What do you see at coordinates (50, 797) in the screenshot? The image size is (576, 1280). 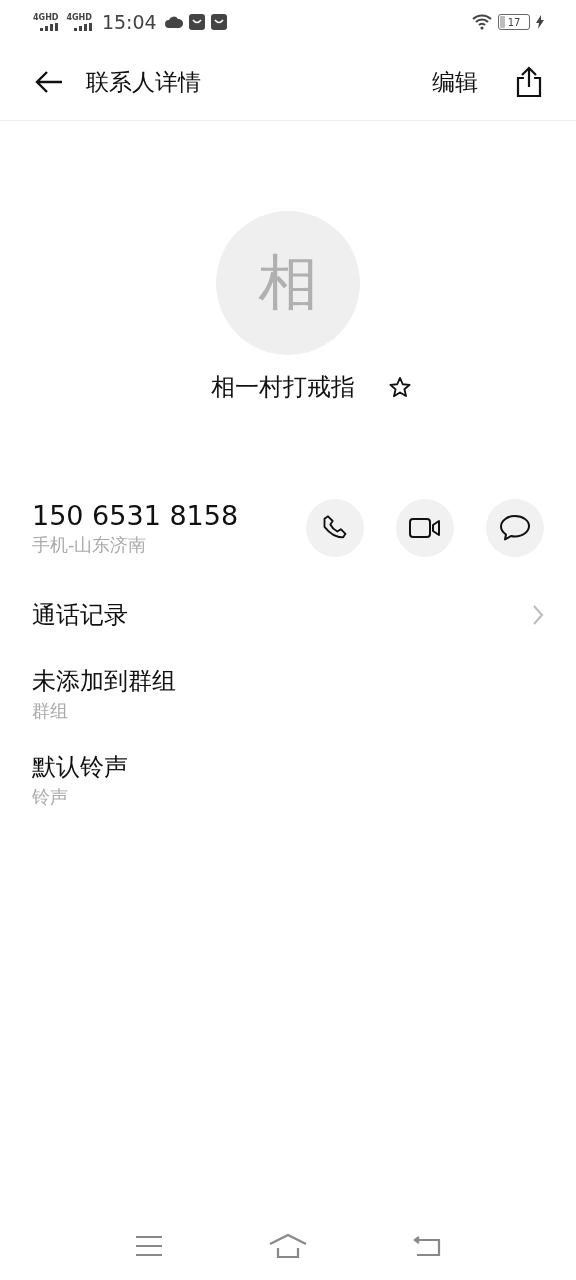 I see `item-subtitle: 铃声` at bounding box center [50, 797].